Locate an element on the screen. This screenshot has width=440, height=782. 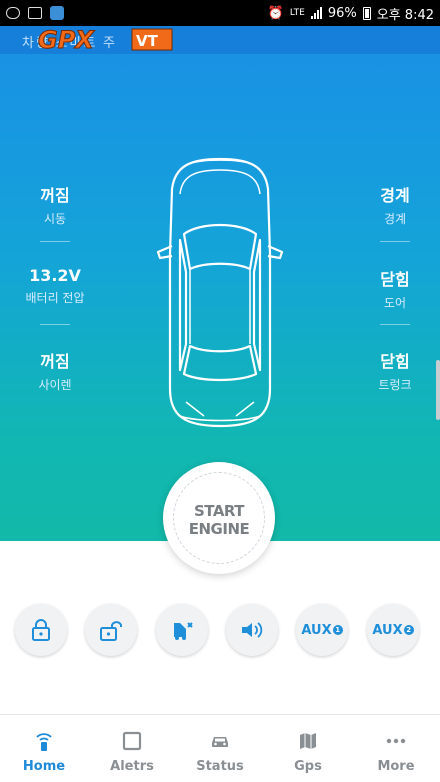
stat-door-value: 닫힘 is located at coordinates (395, 279).